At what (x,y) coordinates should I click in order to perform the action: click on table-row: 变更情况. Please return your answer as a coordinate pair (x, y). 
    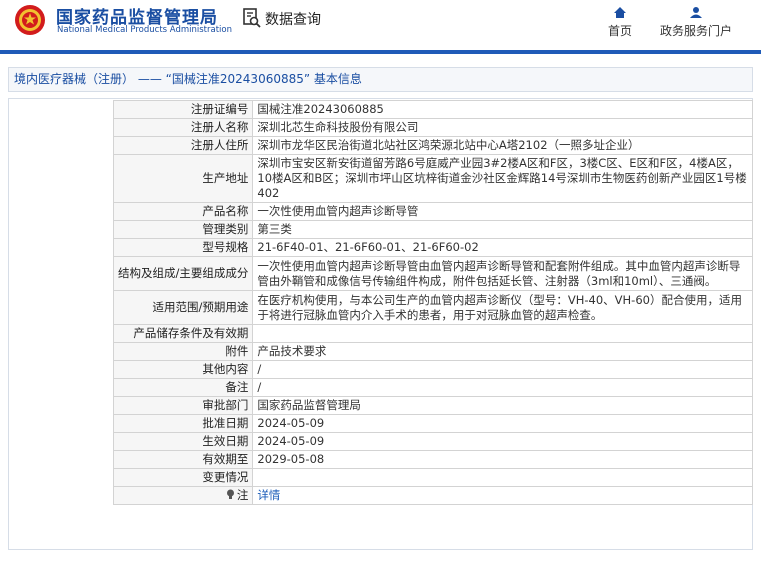
    Looking at the image, I should click on (432, 477).